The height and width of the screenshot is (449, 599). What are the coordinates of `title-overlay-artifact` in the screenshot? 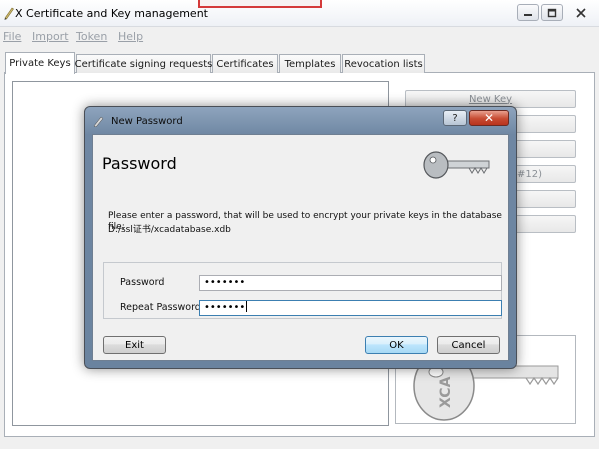 It's located at (260, 4).